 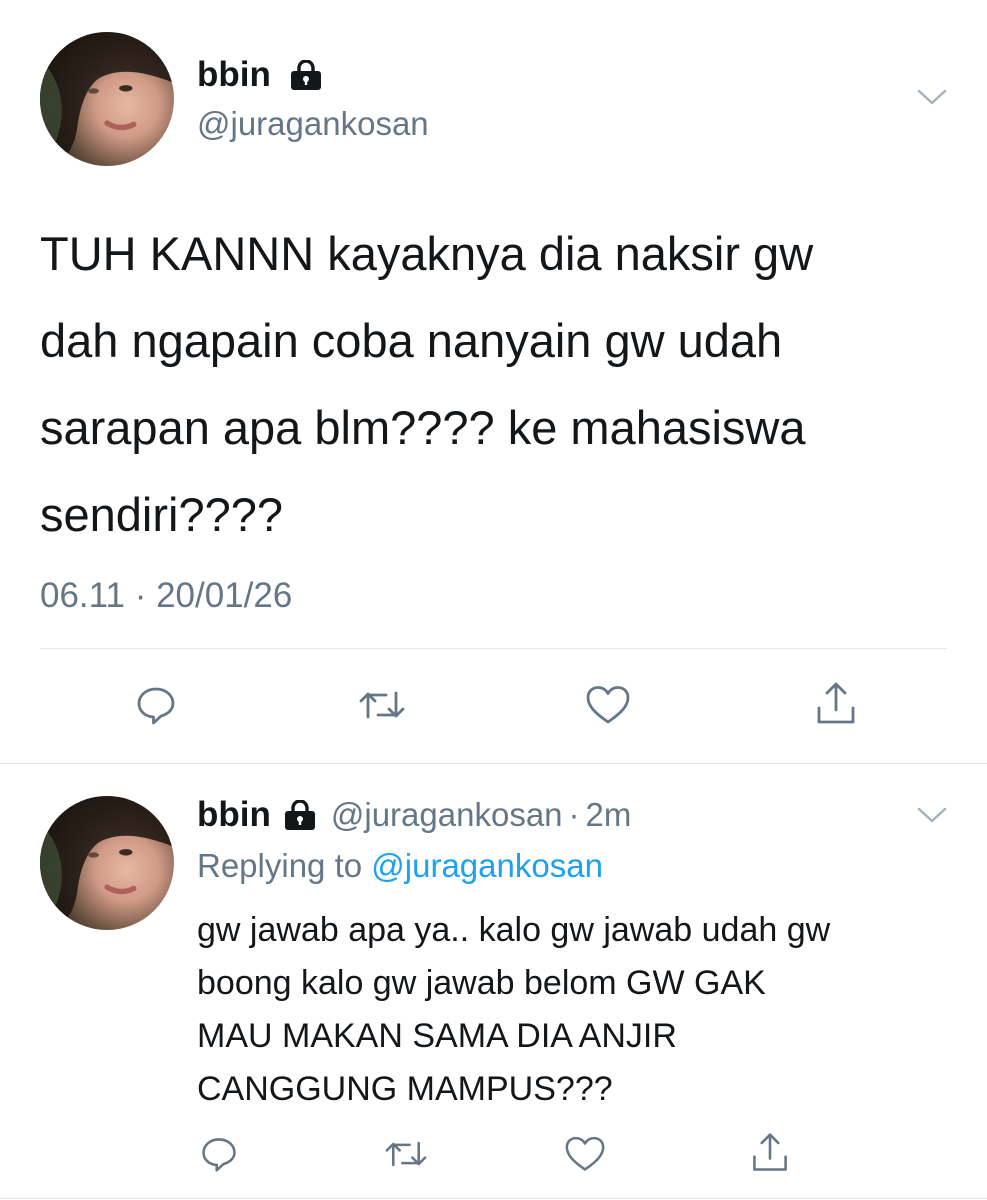 What do you see at coordinates (234, 815) in the screenshot?
I see `reply-display-name: bbin` at bounding box center [234, 815].